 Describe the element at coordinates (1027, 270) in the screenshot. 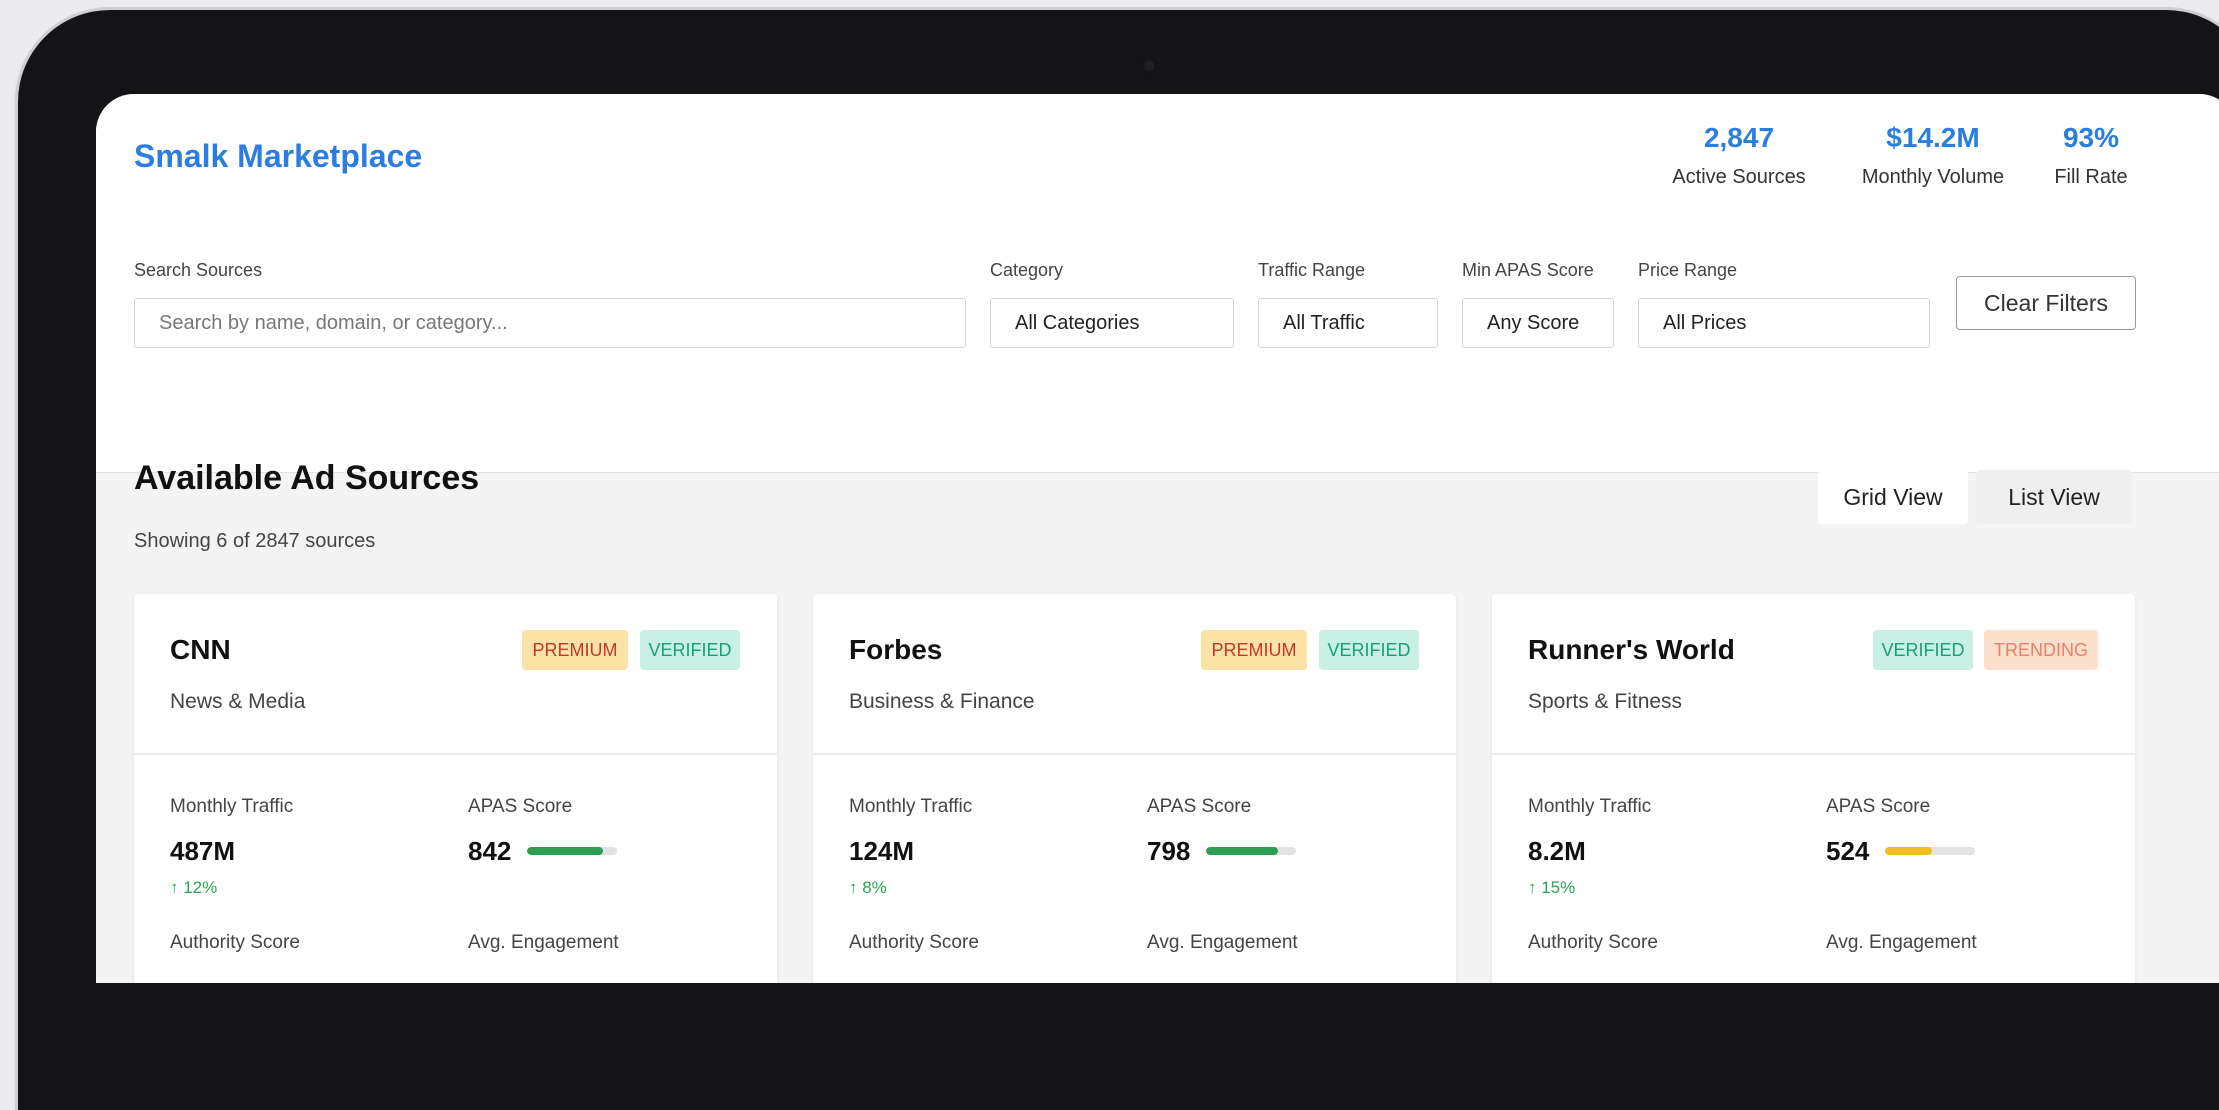

I see `category-label: Category` at that location.